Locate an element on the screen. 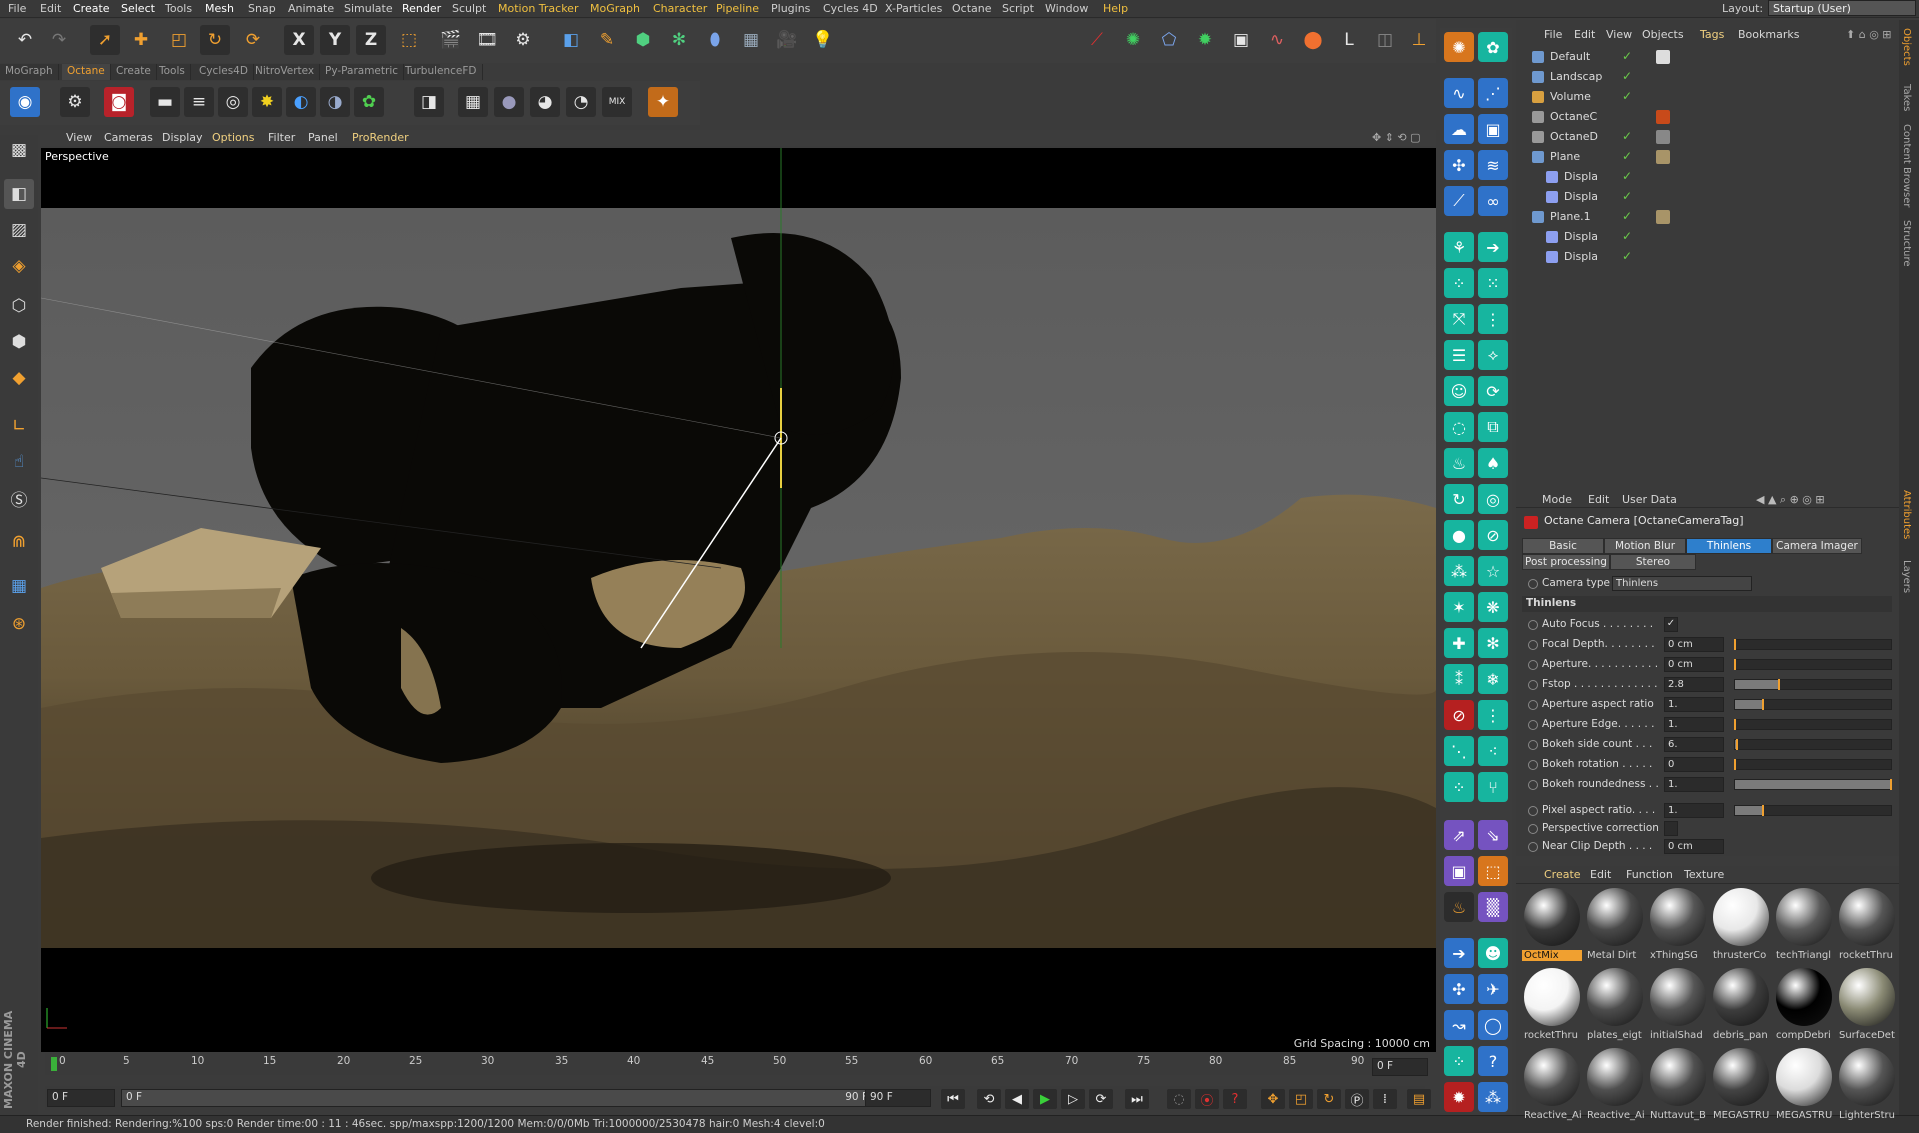 This screenshot has width=1919, height=1133. xp-mod-29-icon: ⑂ is located at coordinates (1493, 787).